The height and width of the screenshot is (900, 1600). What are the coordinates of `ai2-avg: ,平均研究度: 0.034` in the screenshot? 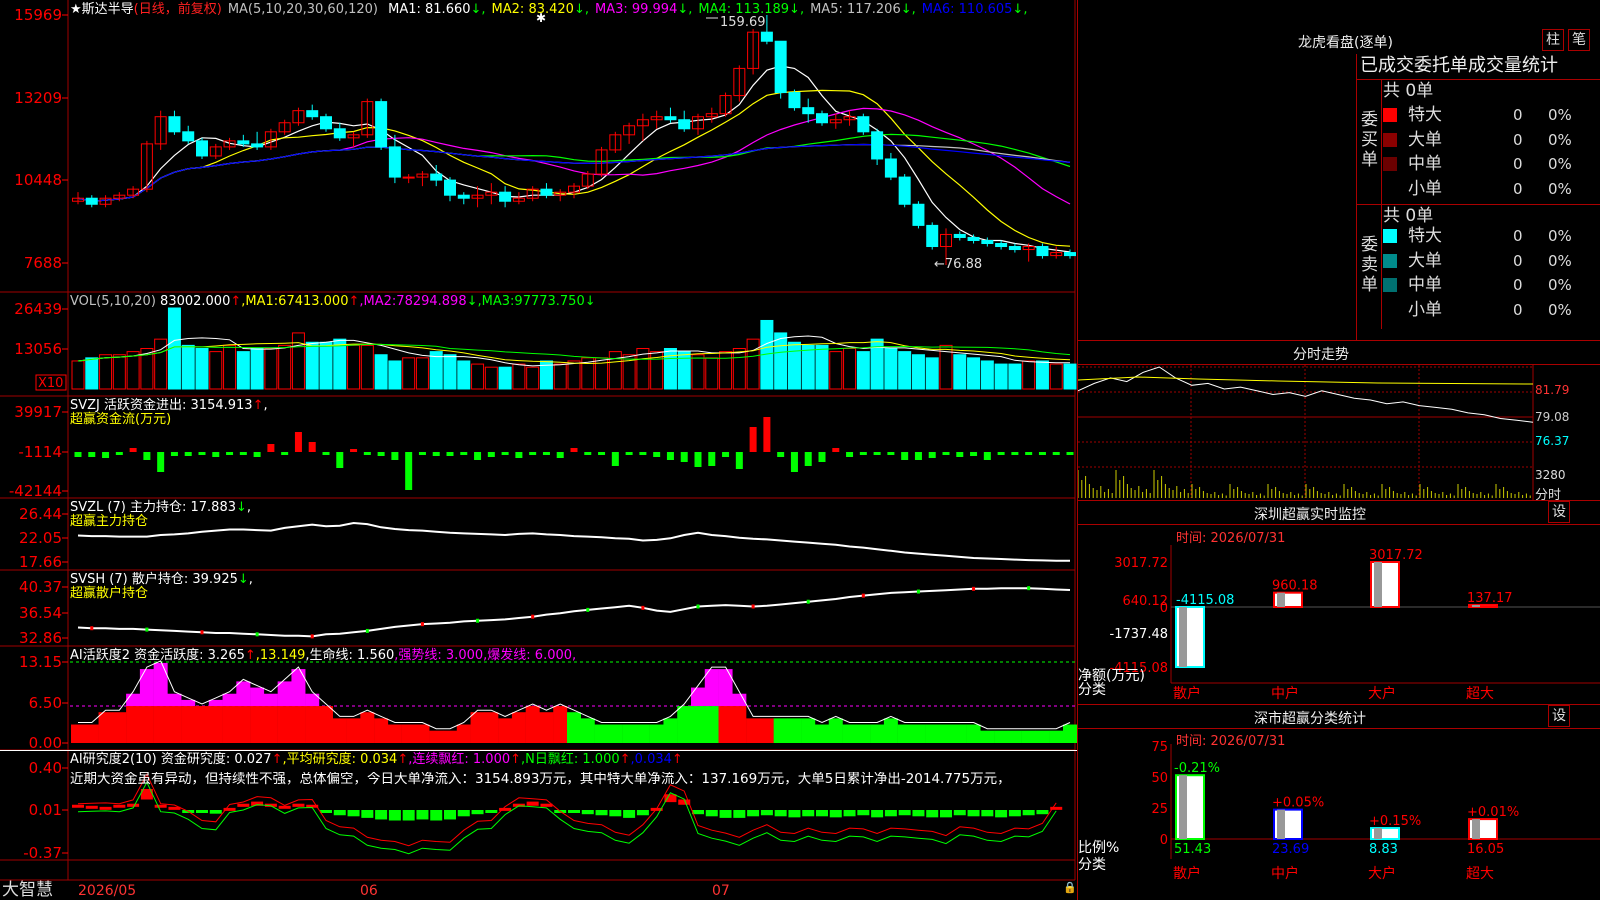 It's located at (340, 759).